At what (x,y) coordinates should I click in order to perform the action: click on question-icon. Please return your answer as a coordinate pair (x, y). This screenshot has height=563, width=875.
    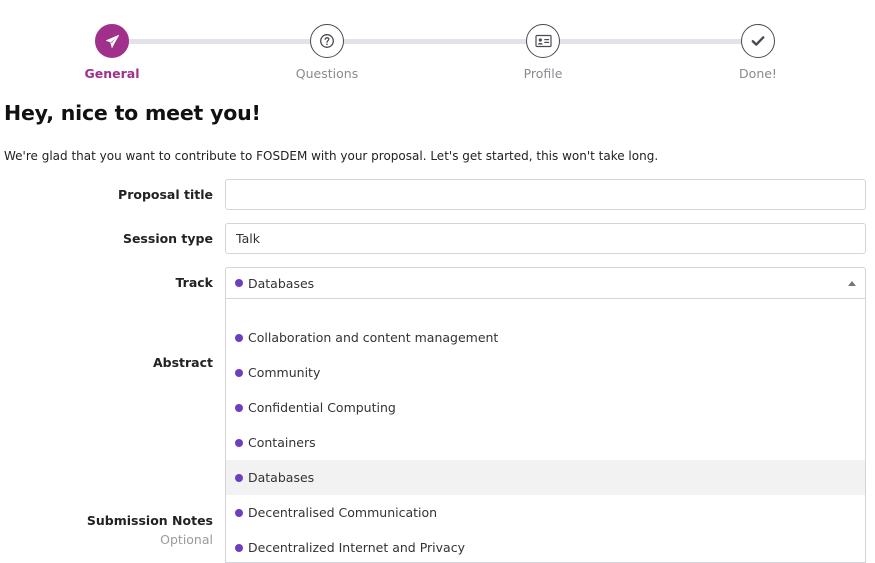
    Looking at the image, I should click on (327, 41).